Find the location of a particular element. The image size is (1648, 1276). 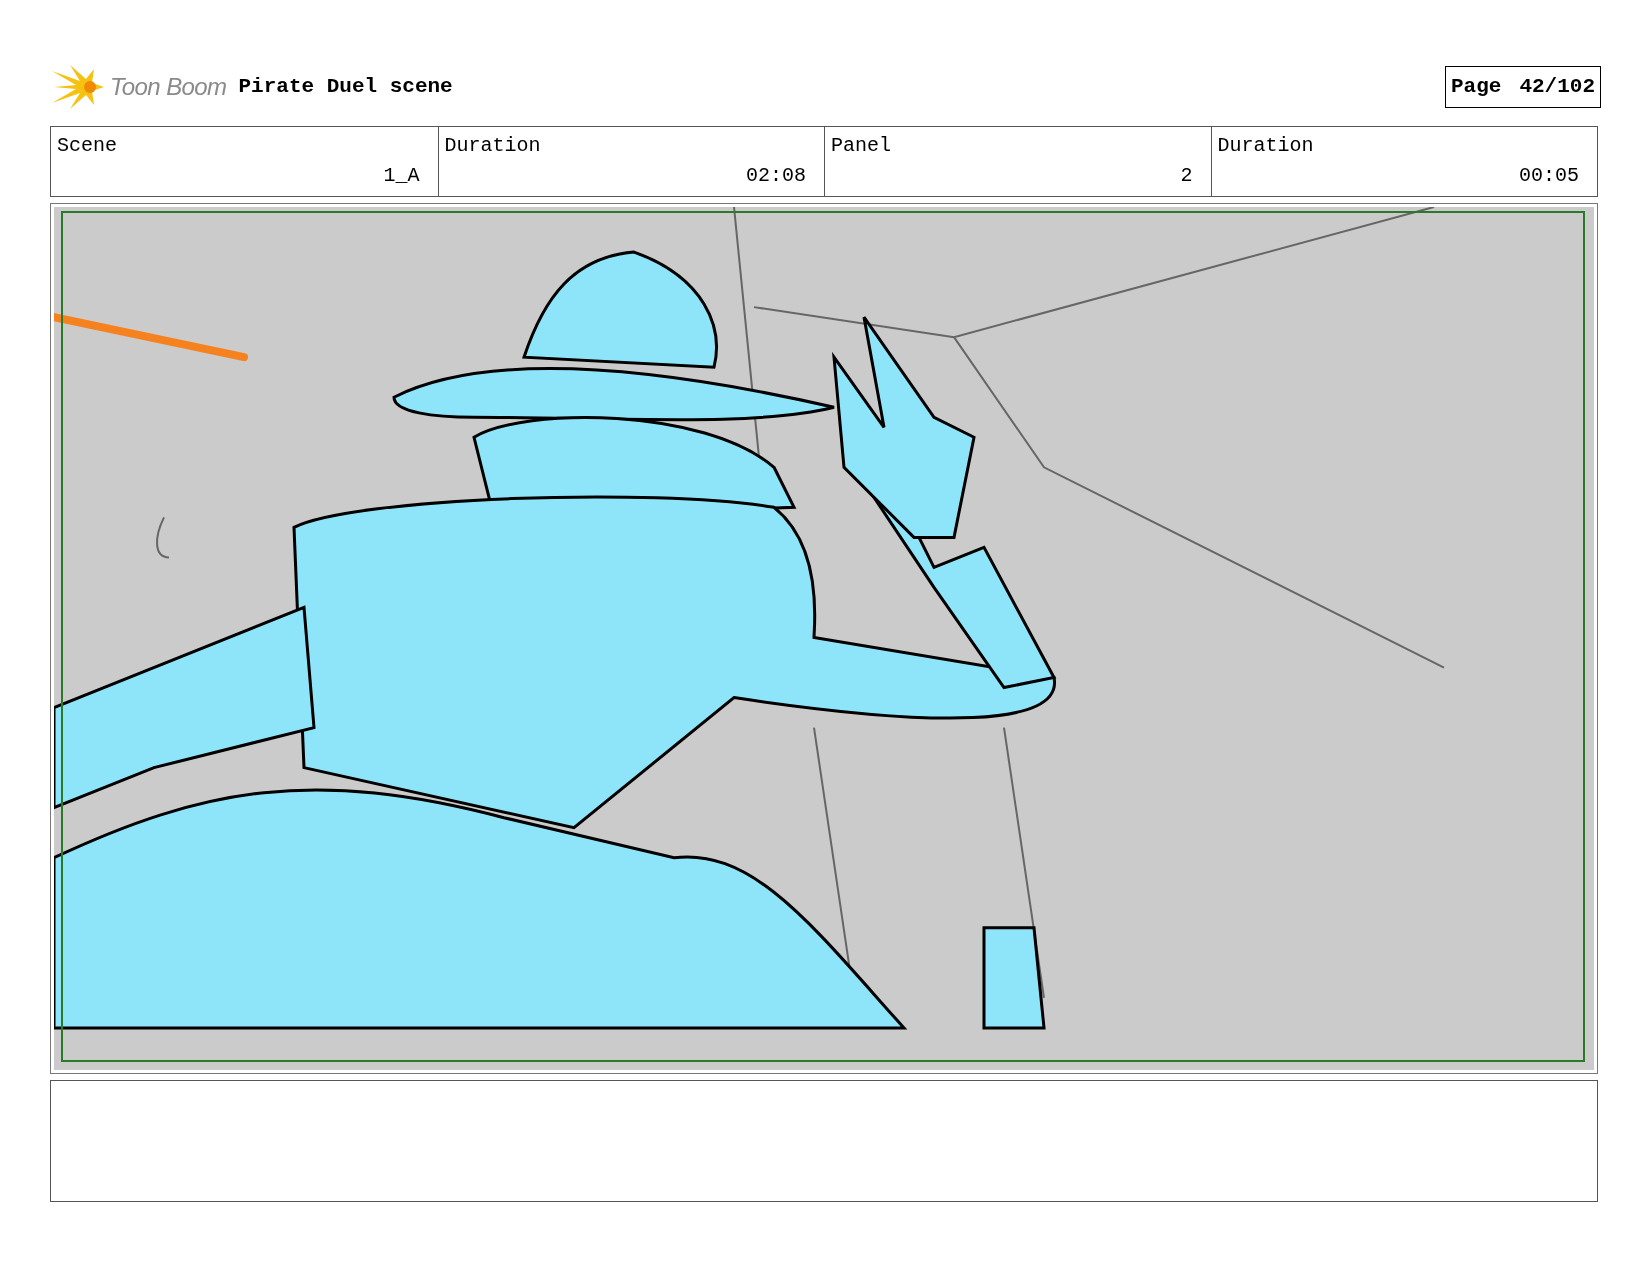

info-label: Scene is located at coordinates (87, 146).